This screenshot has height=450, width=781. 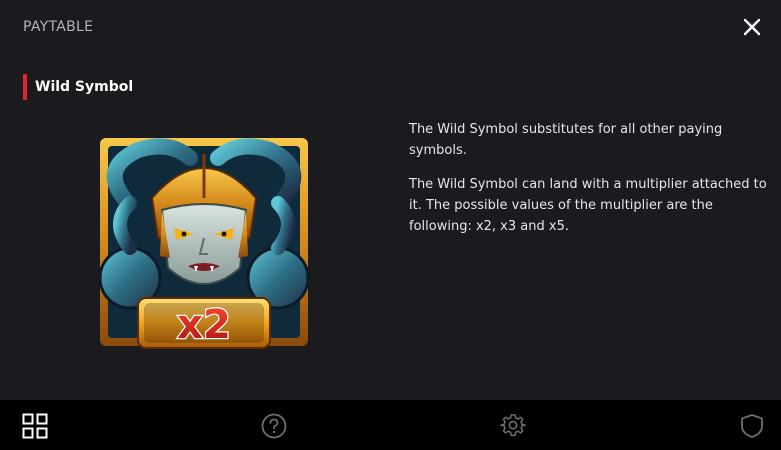 I want to click on shield-icon, so click(x=752, y=426).